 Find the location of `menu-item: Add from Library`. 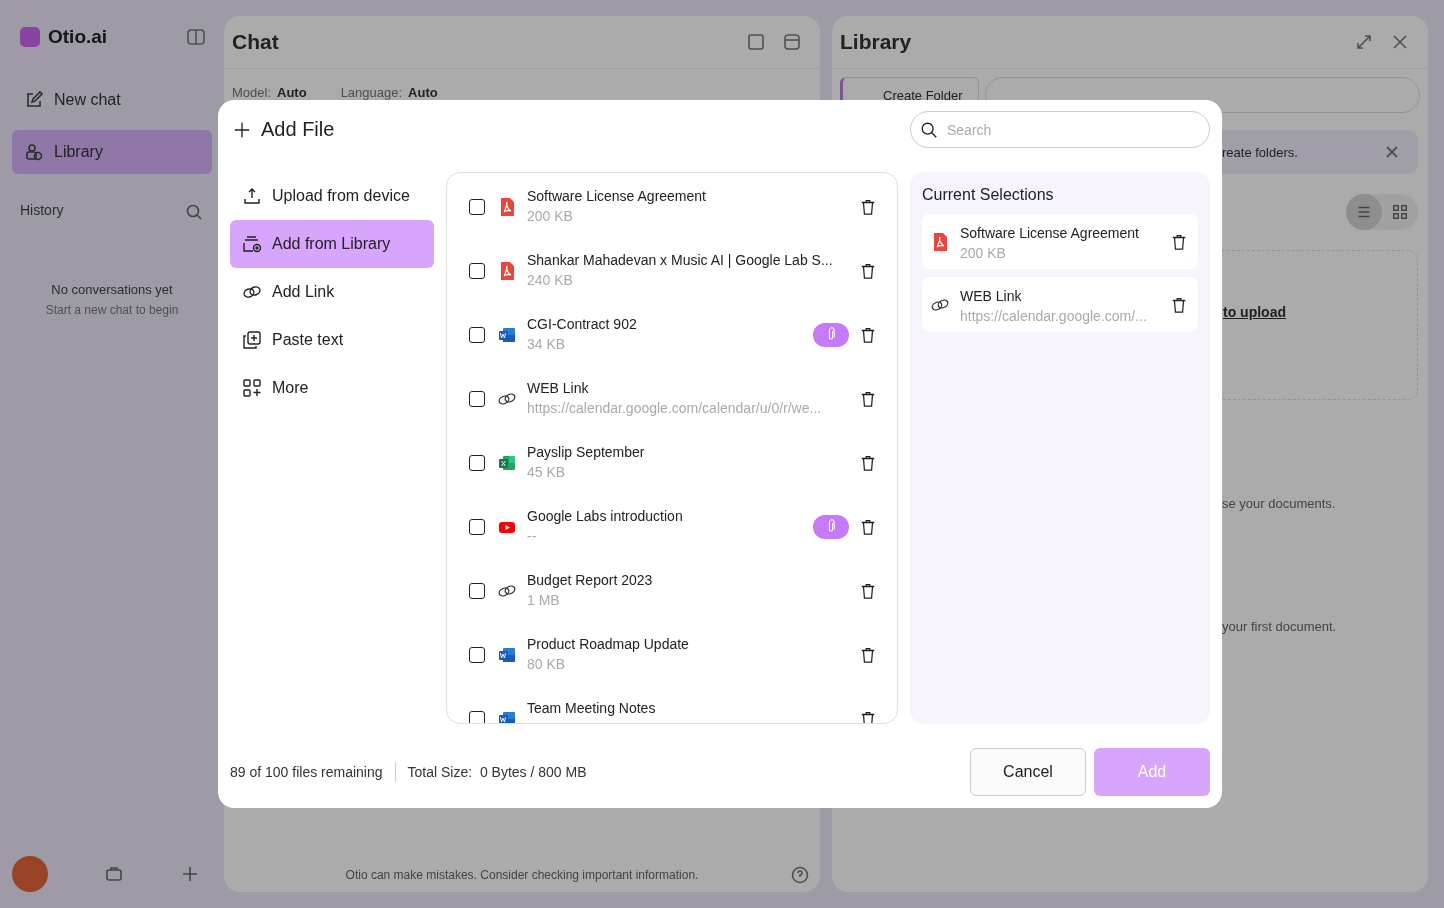

menu-item: Add from Library is located at coordinates (332, 244).